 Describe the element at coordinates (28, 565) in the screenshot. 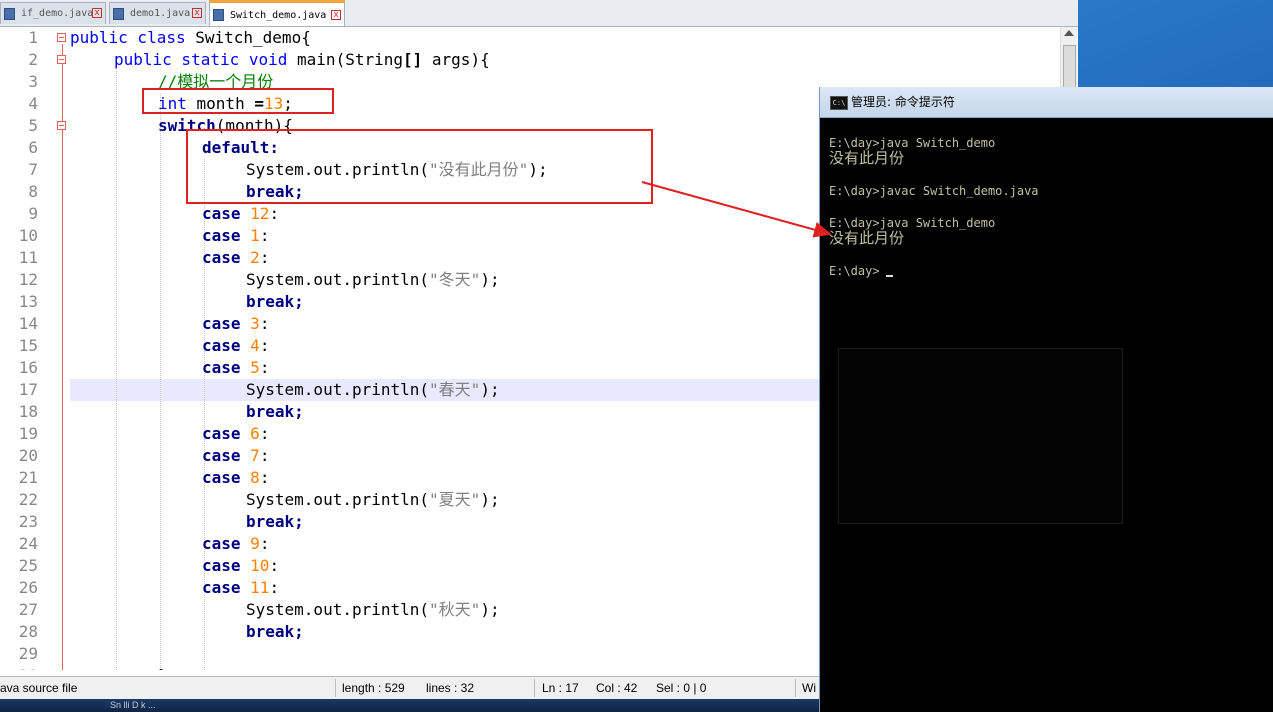

I see `line-number: 25` at that location.